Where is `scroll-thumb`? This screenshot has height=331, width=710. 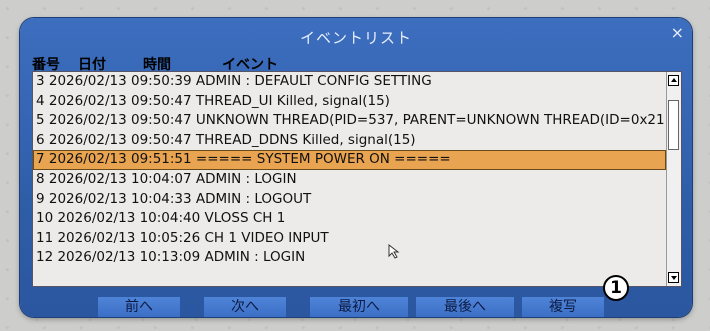
scroll-thumb is located at coordinates (673, 125).